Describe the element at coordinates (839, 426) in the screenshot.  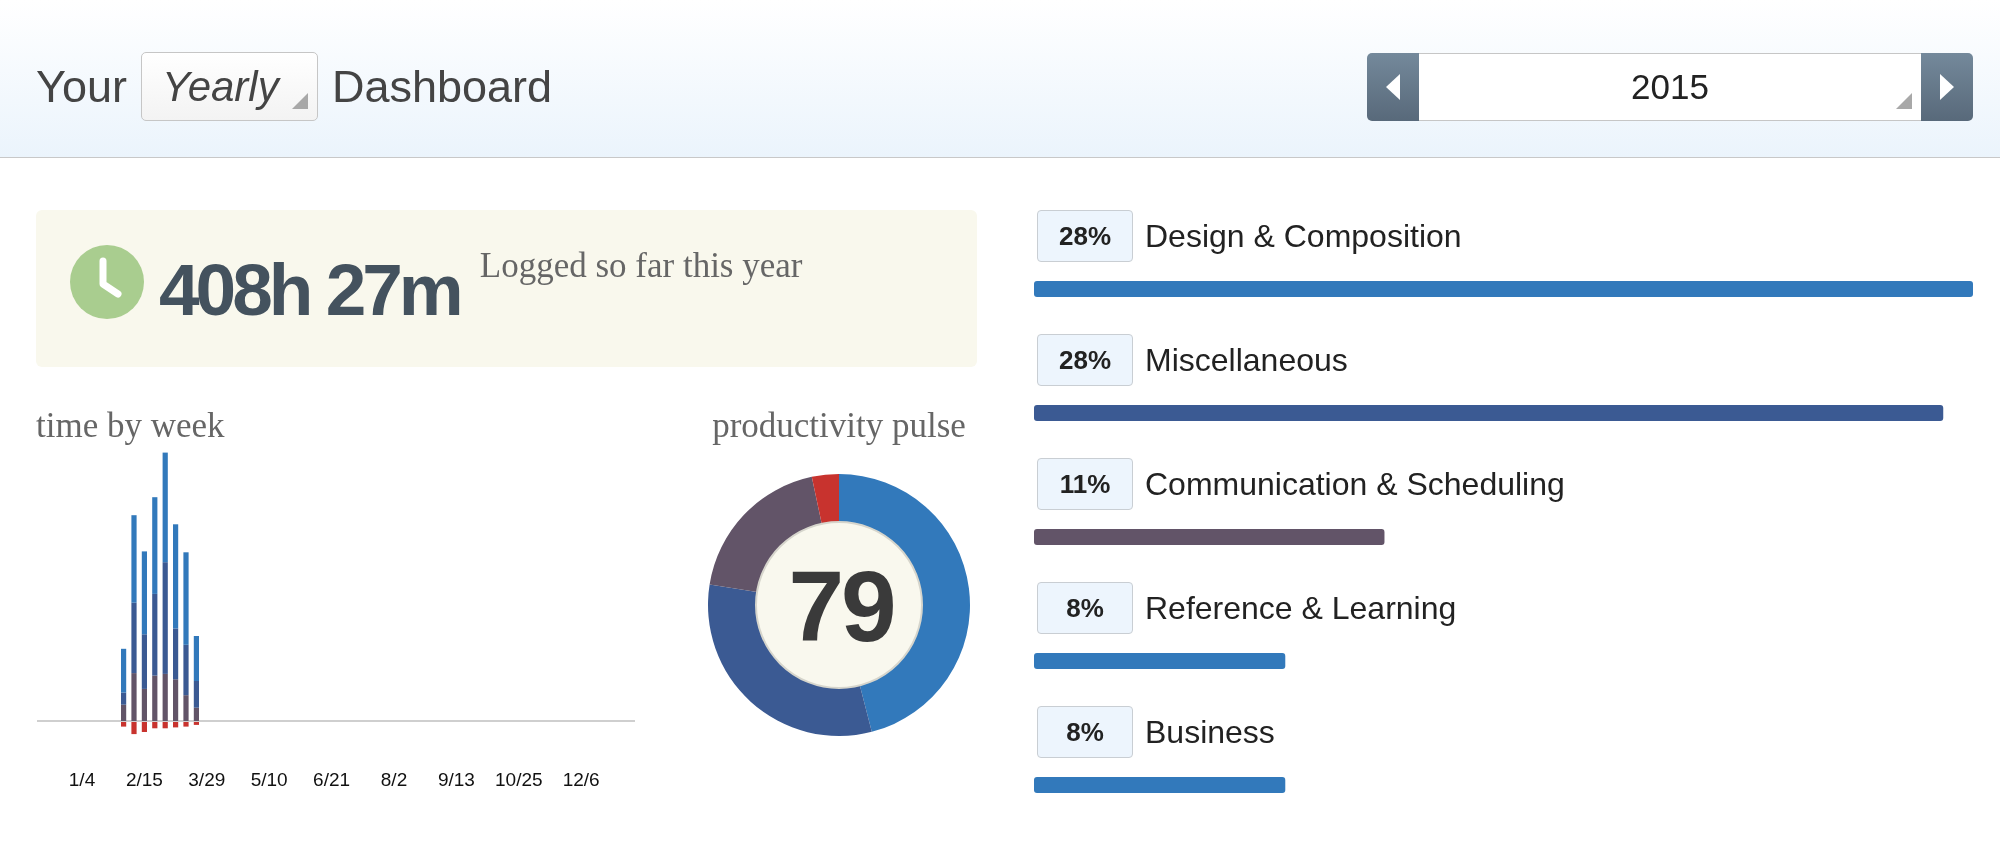
I see `pulse-title: productivity pulse` at that location.